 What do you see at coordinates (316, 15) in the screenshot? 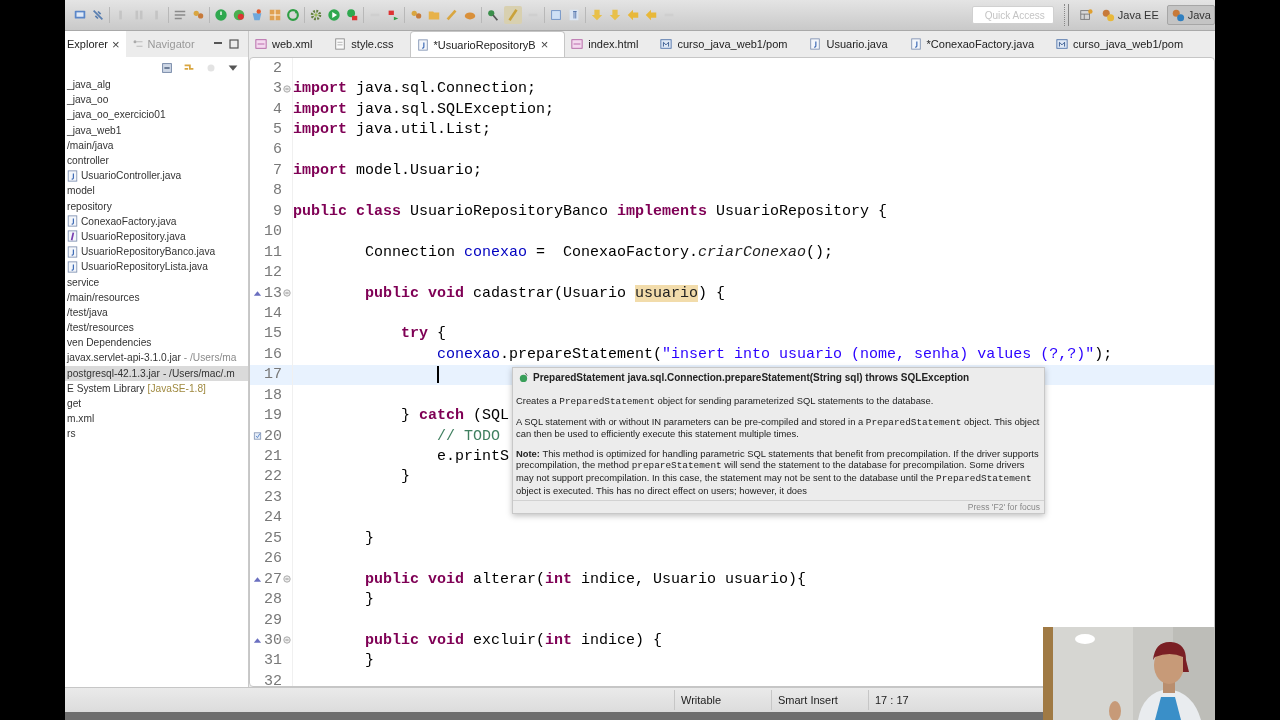
I see `gear-icon` at bounding box center [316, 15].